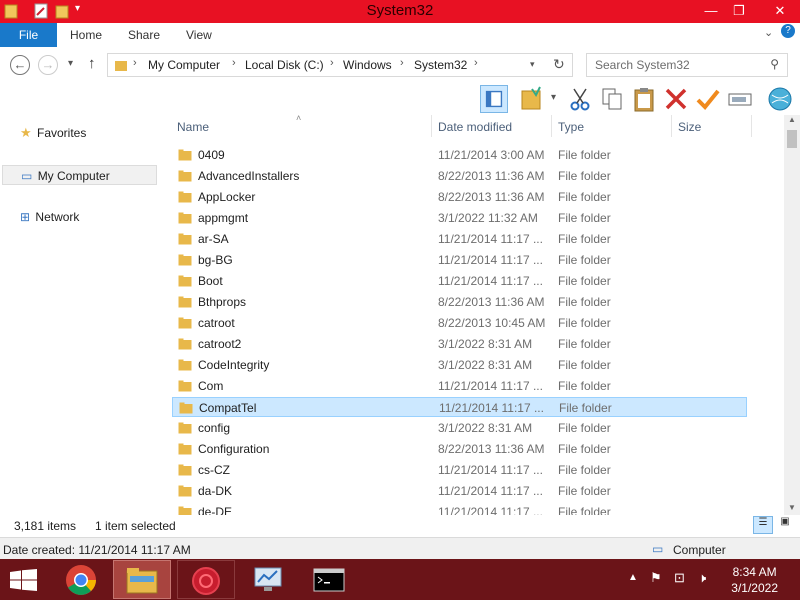 The width and height of the screenshot is (800, 600). I want to click on file-explorer-taskbar-button, so click(142, 579).